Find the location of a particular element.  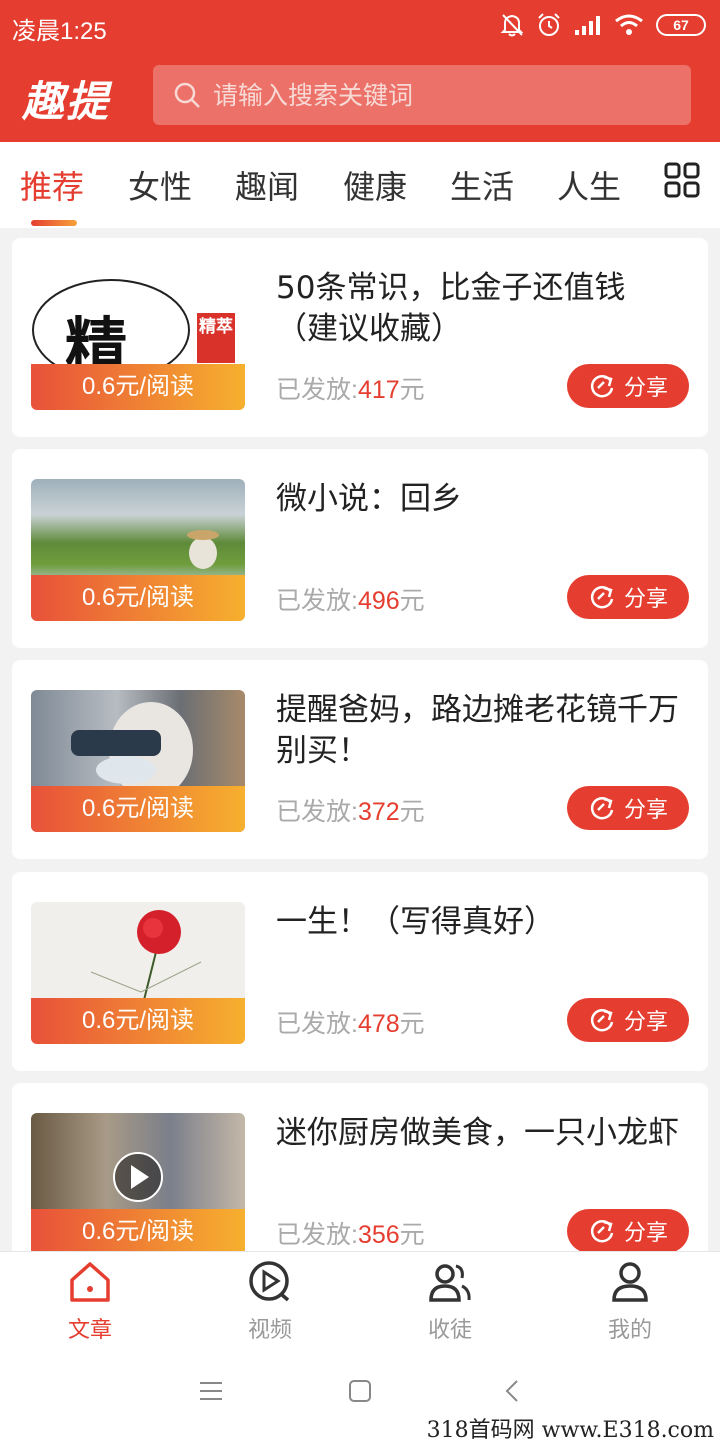

video-icon is located at coordinates (269, 1281).